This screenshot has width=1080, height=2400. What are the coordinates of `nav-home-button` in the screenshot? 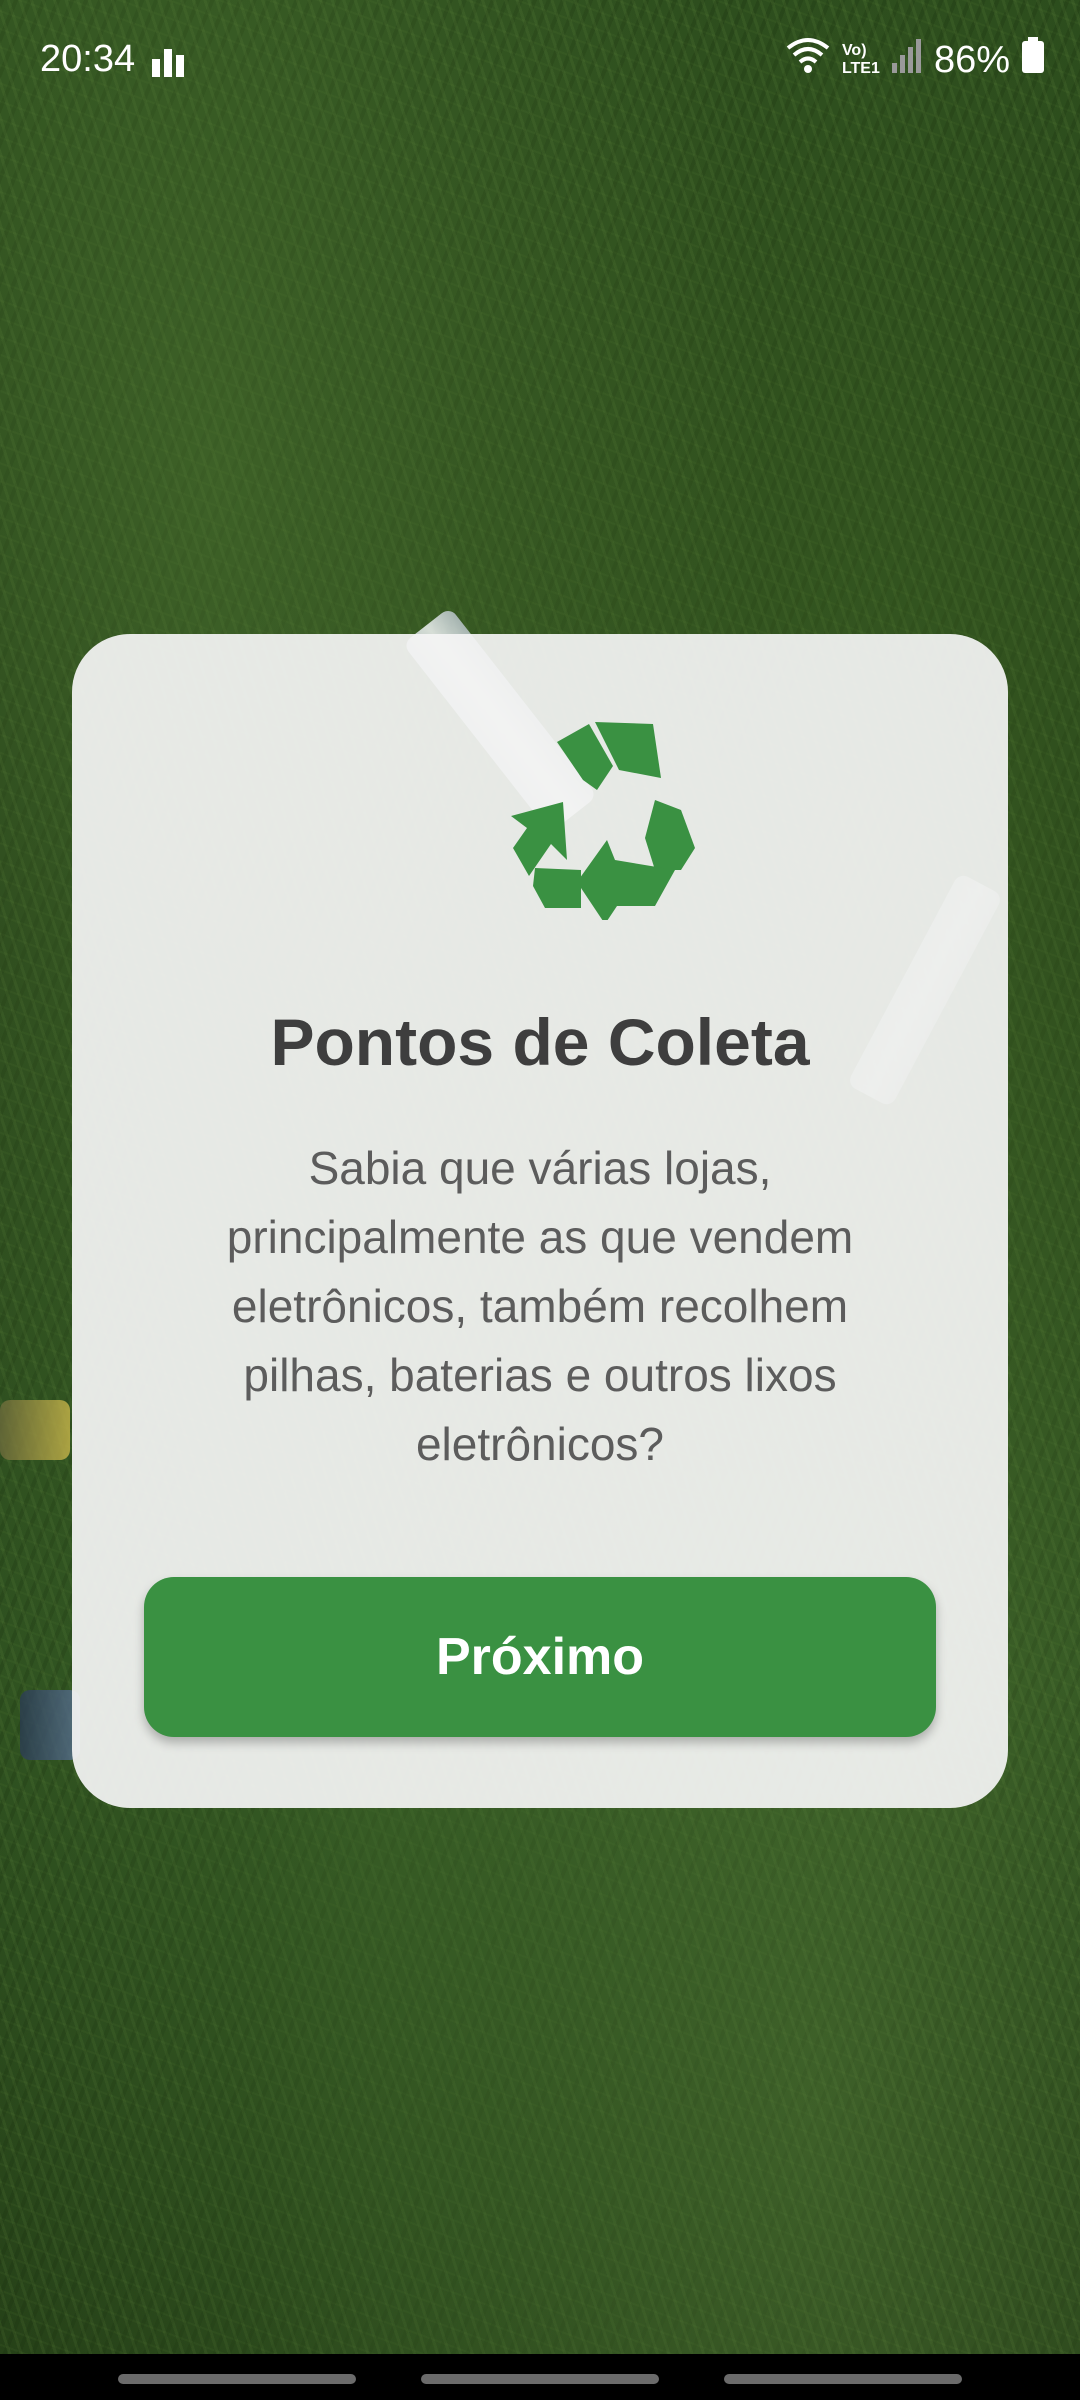 It's located at (540, 2379).